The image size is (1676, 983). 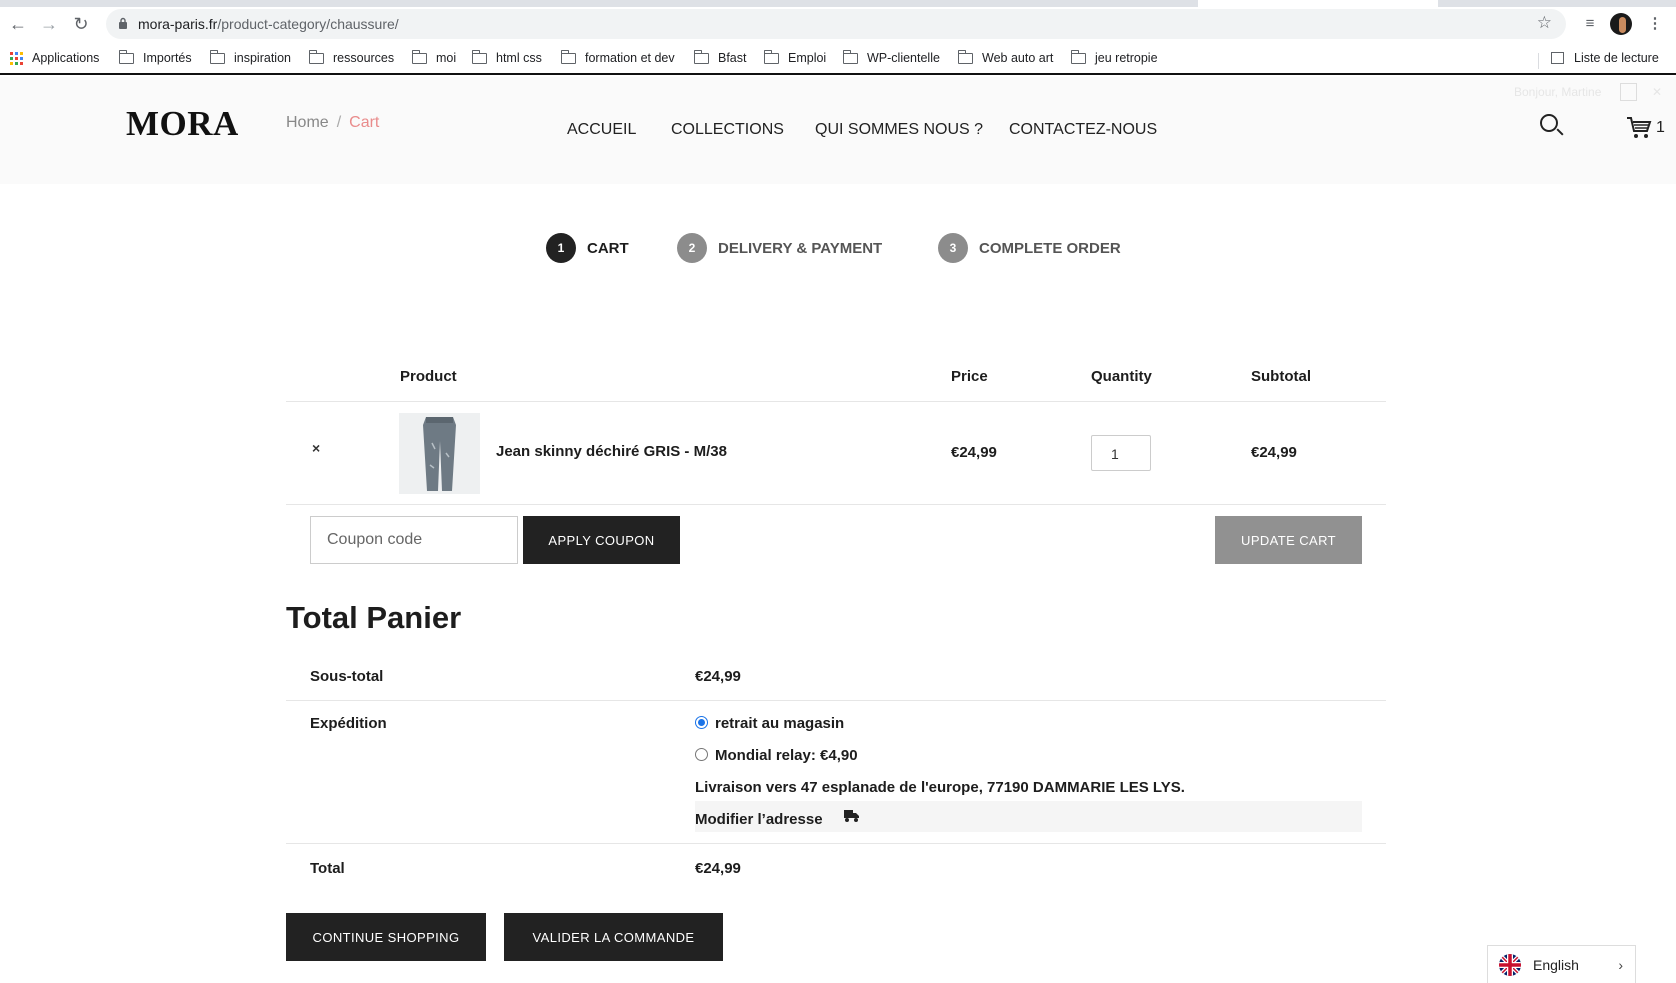 I want to click on step-number: 3, so click(x=953, y=248).